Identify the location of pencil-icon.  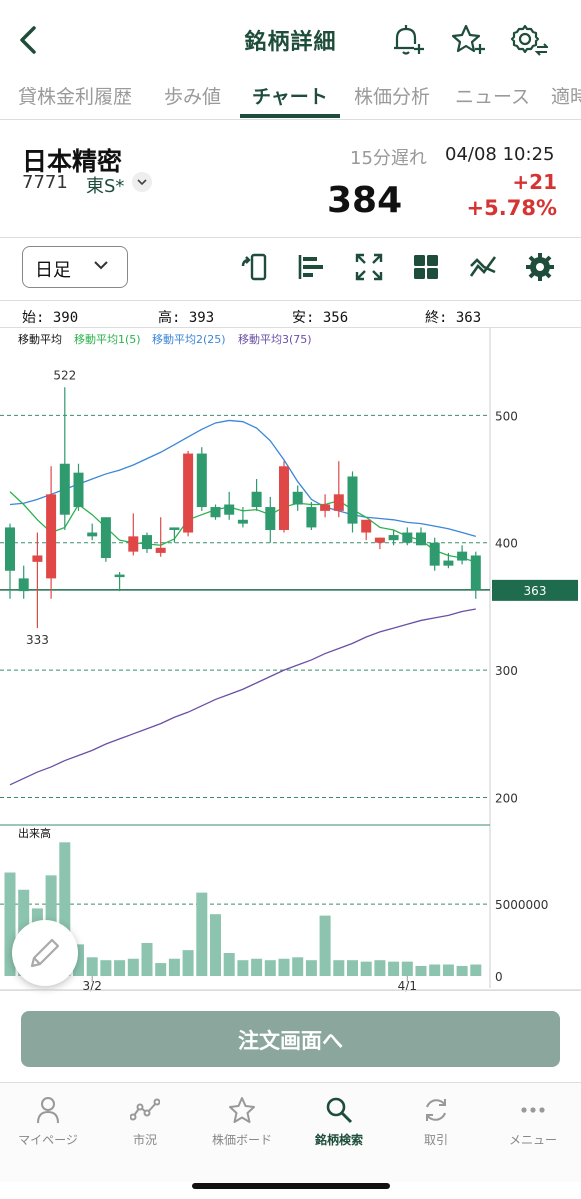
(45, 953).